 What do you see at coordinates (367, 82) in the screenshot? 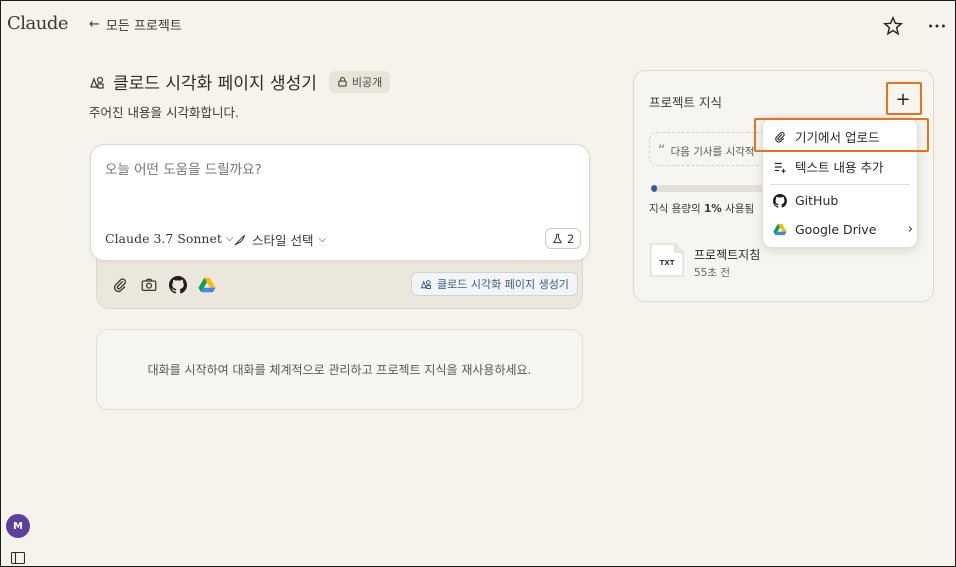
I see `private-badge-label: 비공개` at bounding box center [367, 82].